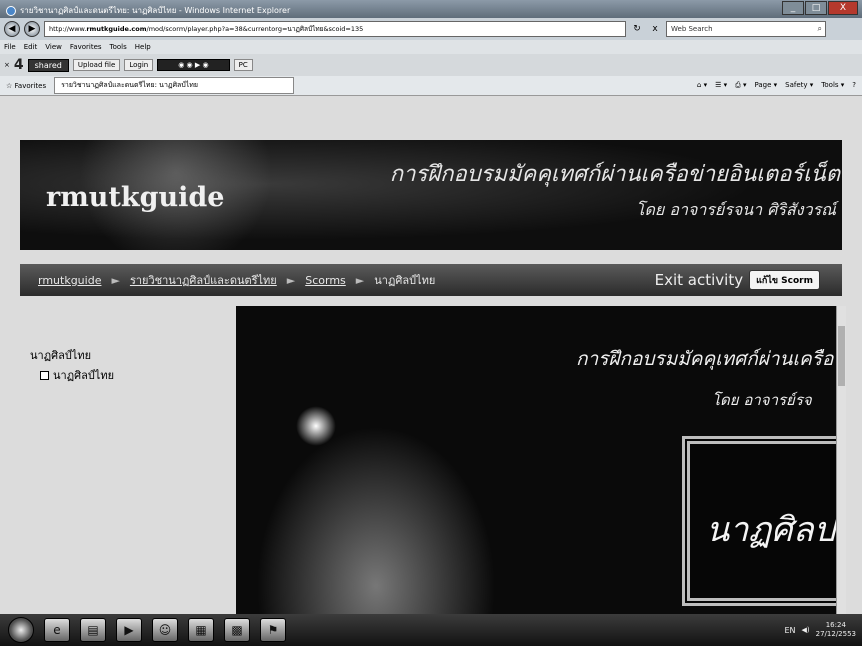  What do you see at coordinates (174, 85) in the screenshot?
I see `browser-tab: รายวิชานาฏศิลป์และดนตรีไทย: นาฏศิลป์ไทย` at bounding box center [174, 85].